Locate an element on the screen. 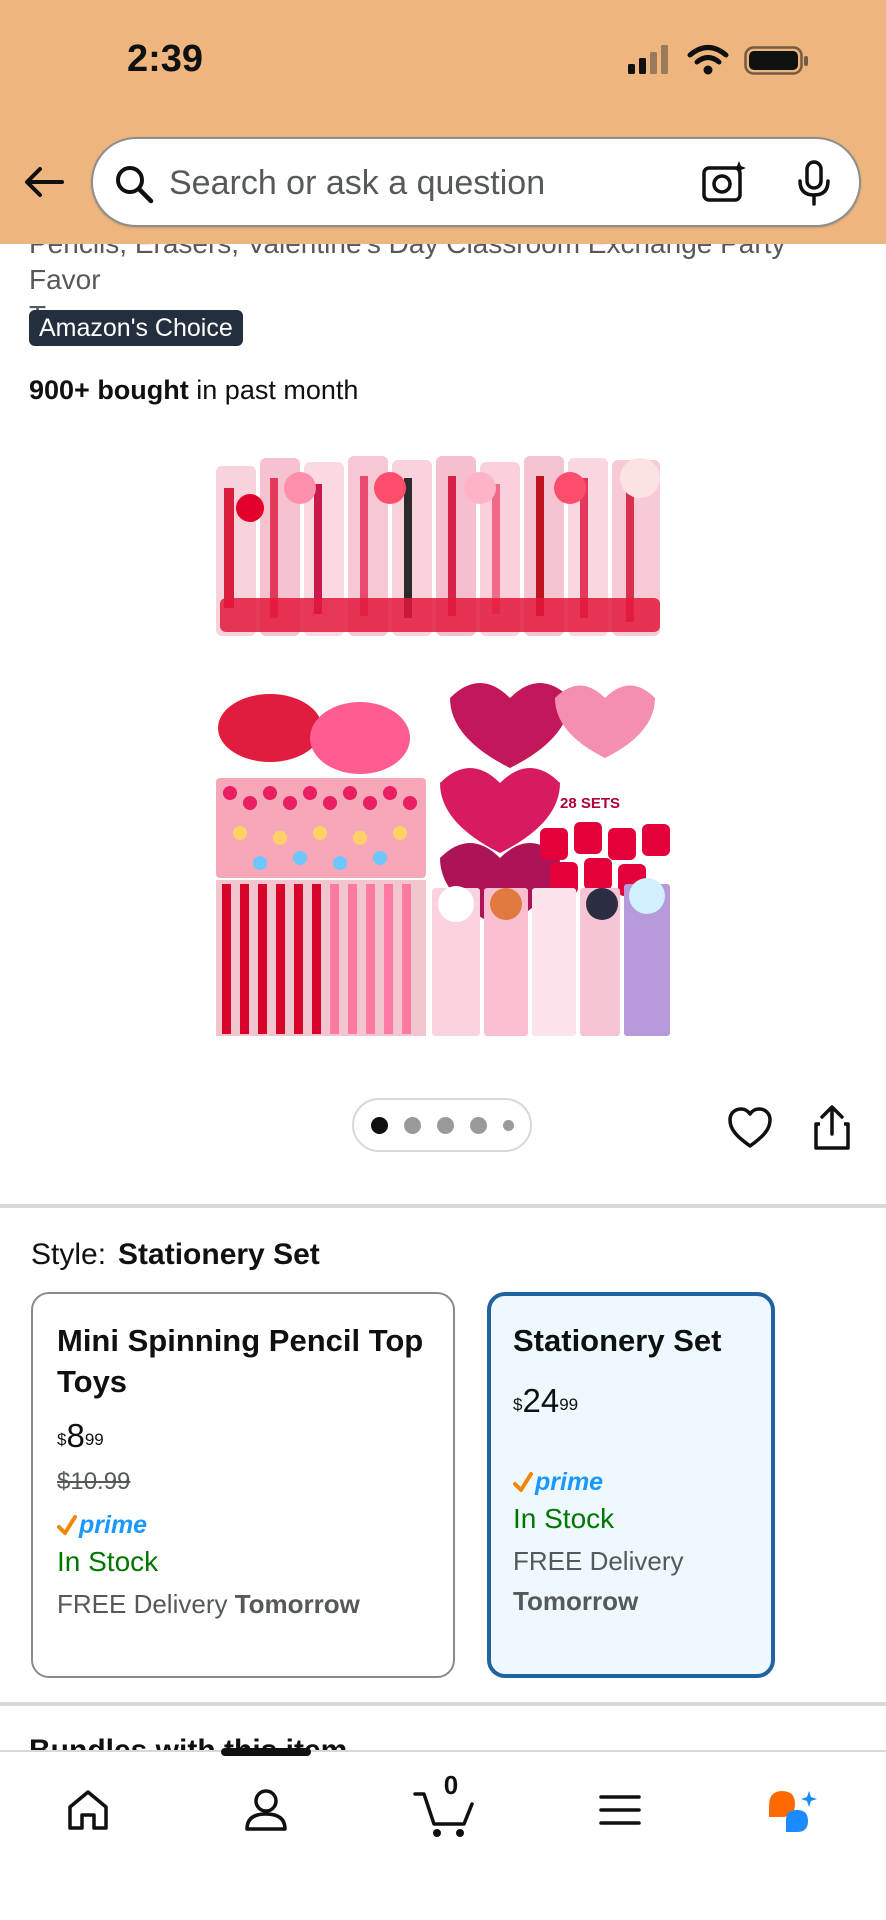 This screenshot has height=1920, width=886. style-selector-label: Style: Stationery Set is located at coordinates (175, 1255).